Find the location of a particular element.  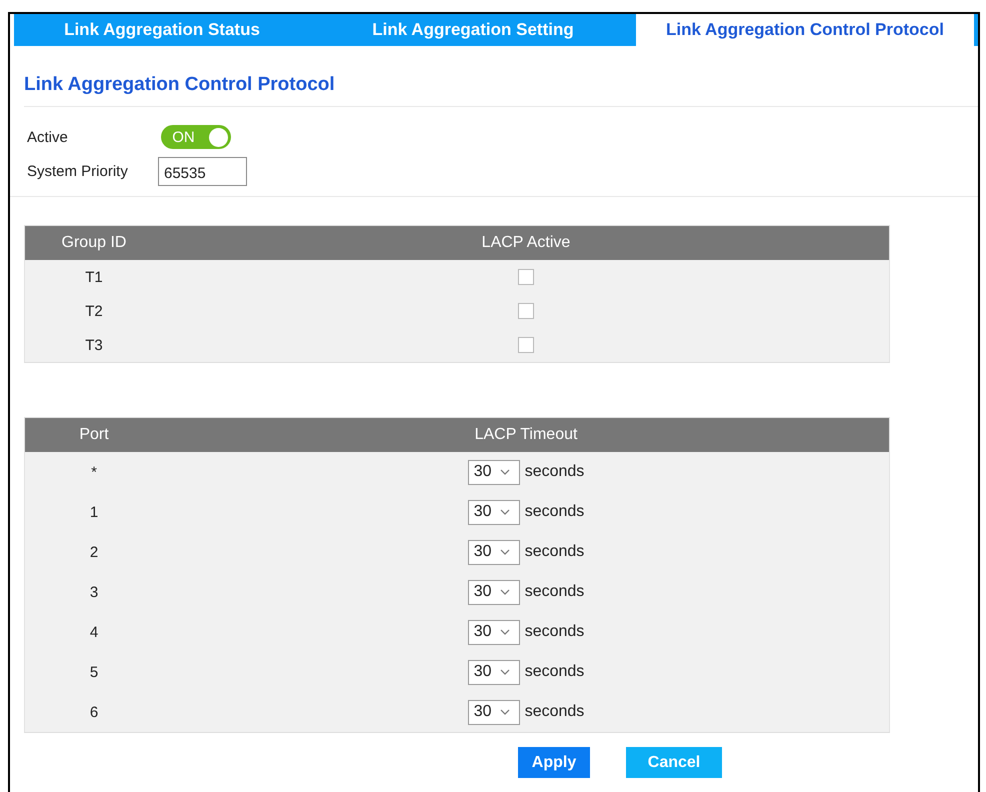

group-id-cell: T1 is located at coordinates (94, 277).